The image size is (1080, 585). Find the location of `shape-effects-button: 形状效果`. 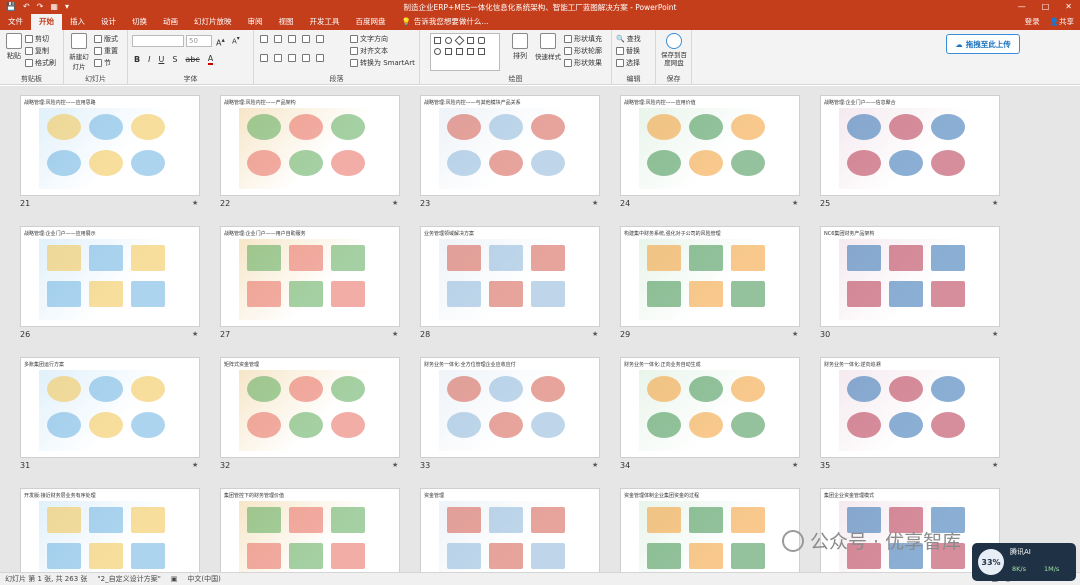

shape-effects-button: 形状效果 is located at coordinates (583, 63).